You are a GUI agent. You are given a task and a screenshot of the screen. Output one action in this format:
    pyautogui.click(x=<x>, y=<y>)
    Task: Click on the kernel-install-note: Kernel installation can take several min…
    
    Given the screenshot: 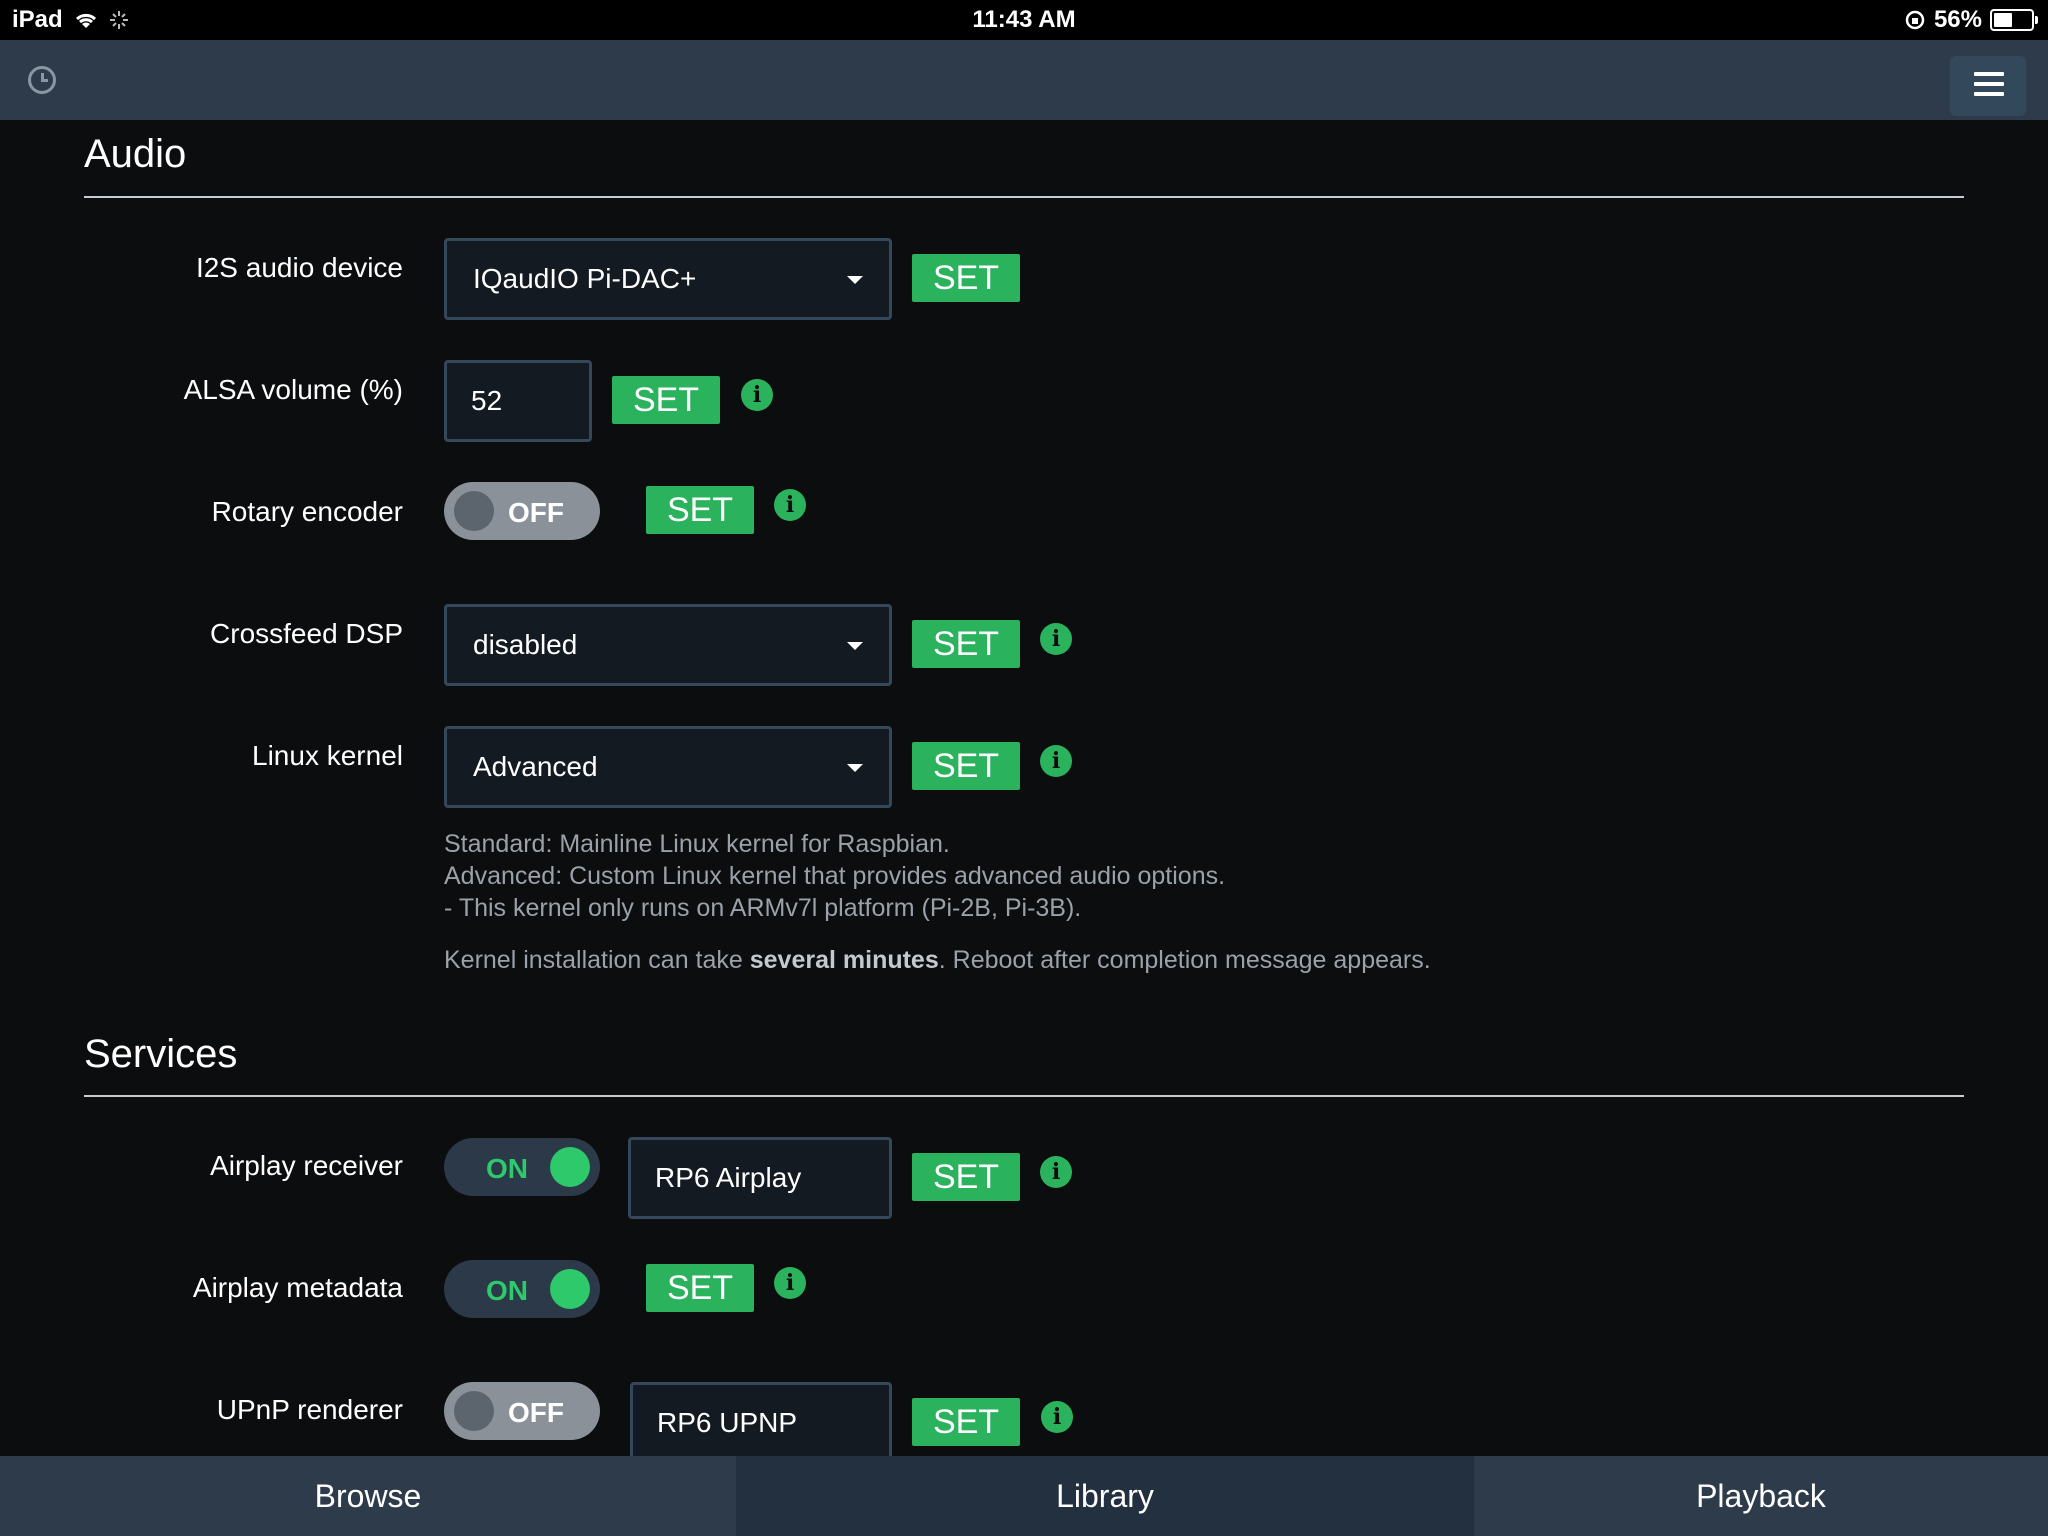 What is the action you would take?
    pyautogui.click(x=1044, y=960)
    